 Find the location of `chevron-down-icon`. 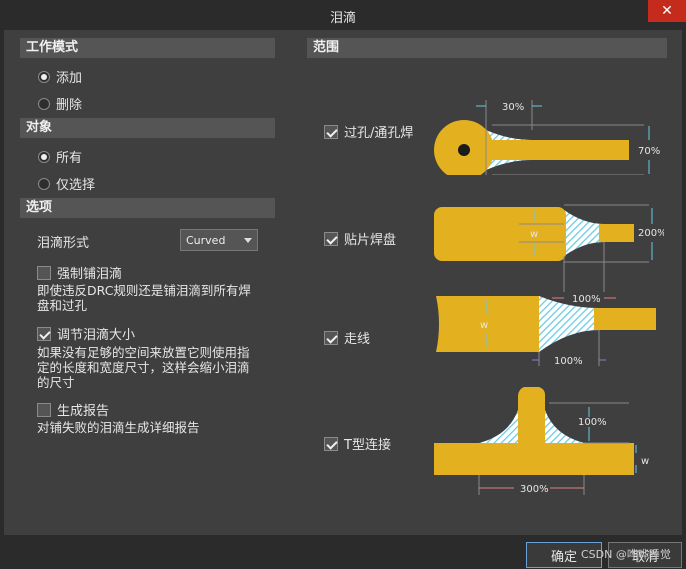

chevron-down-icon is located at coordinates (248, 240).